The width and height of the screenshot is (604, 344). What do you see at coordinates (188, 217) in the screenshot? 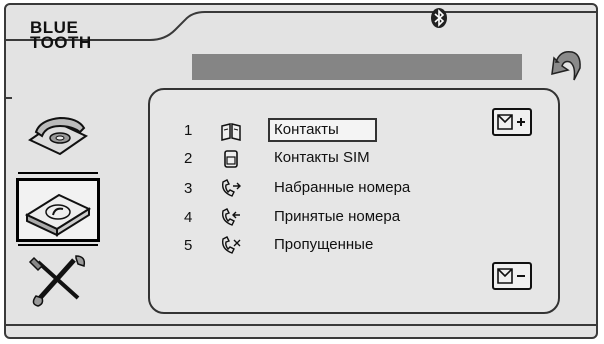
I see `menu-number: 4` at bounding box center [188, 217].